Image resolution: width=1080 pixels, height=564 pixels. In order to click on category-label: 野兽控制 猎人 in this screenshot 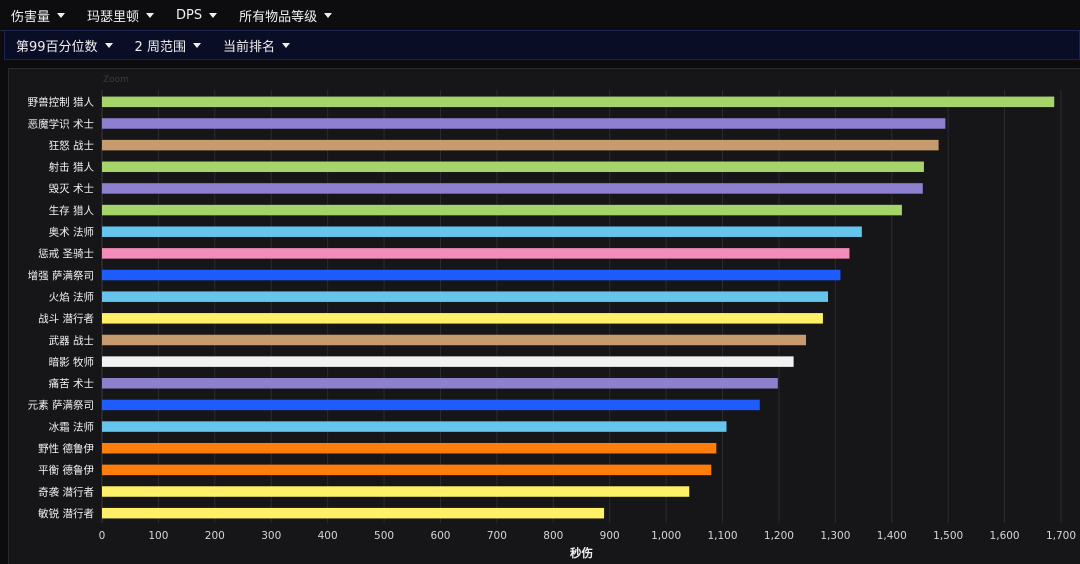, I will do `click(61, 102)`.